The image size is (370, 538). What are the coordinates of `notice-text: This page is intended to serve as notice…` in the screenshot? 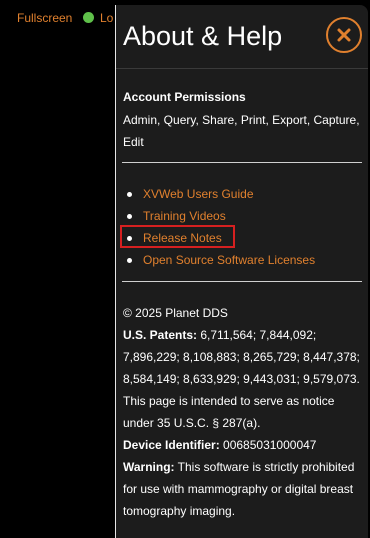 It's located at (229, 412).